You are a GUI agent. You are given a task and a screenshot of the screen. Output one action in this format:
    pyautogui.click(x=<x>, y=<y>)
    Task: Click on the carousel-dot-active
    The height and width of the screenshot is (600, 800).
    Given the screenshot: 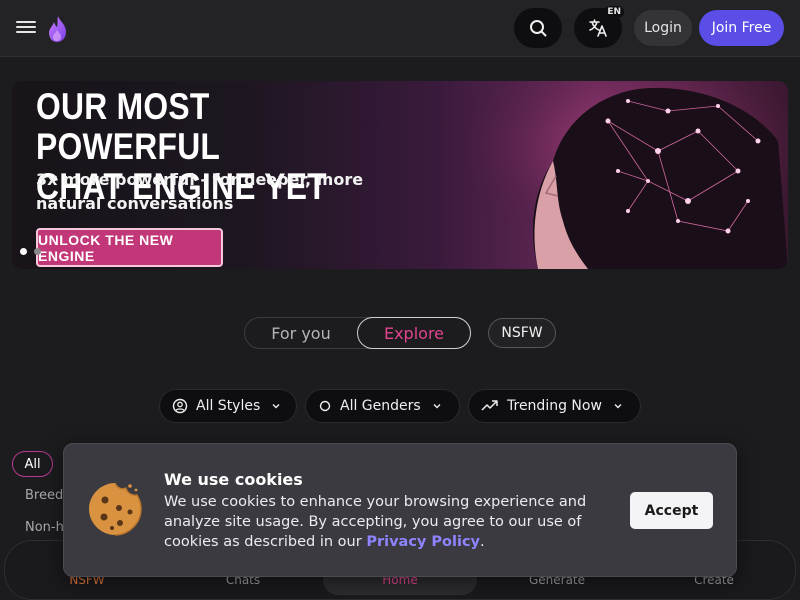 What is the action you would take?
    pyautogui.click(x=23, y=251)
    